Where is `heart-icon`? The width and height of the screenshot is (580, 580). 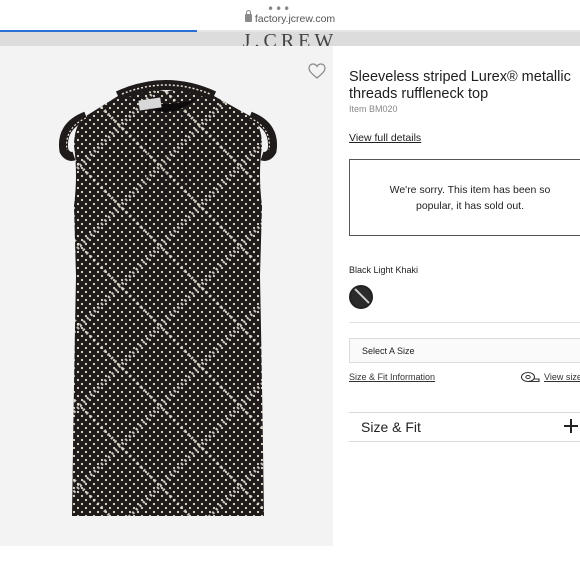
heart-icon is located at coordinates (317, 71).